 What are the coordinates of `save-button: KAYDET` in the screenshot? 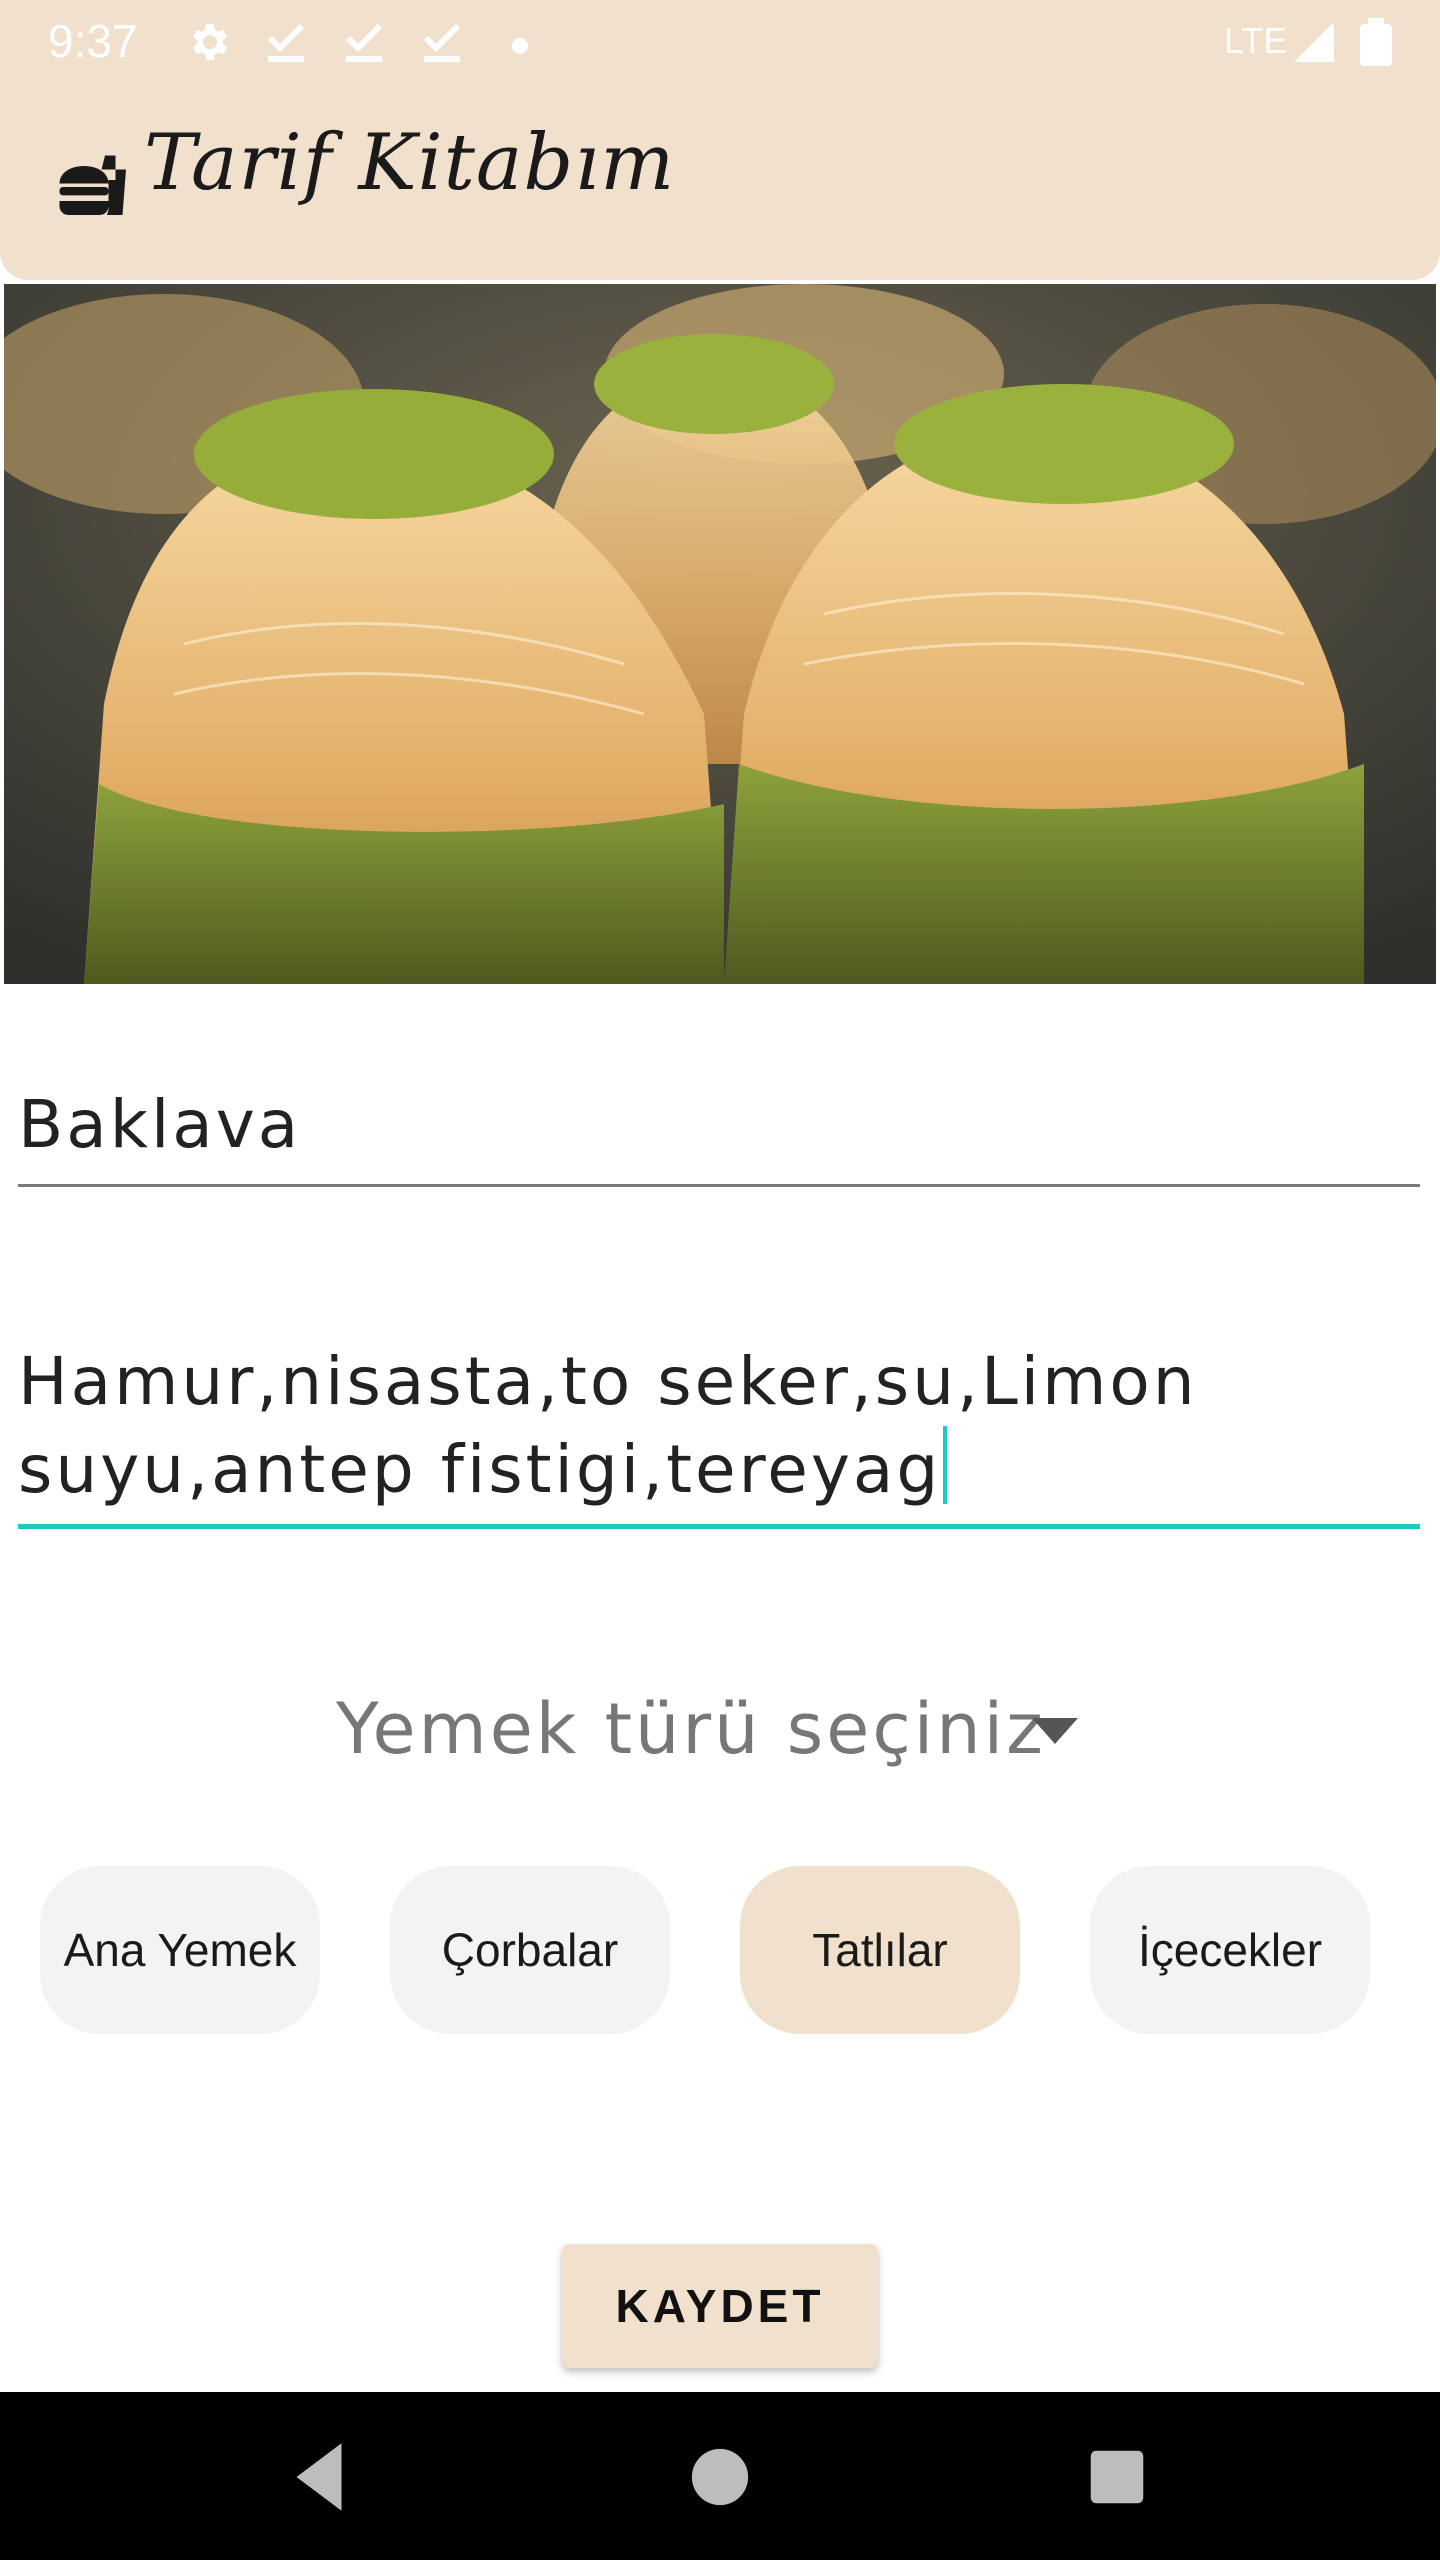 It's located at (720, 2306).